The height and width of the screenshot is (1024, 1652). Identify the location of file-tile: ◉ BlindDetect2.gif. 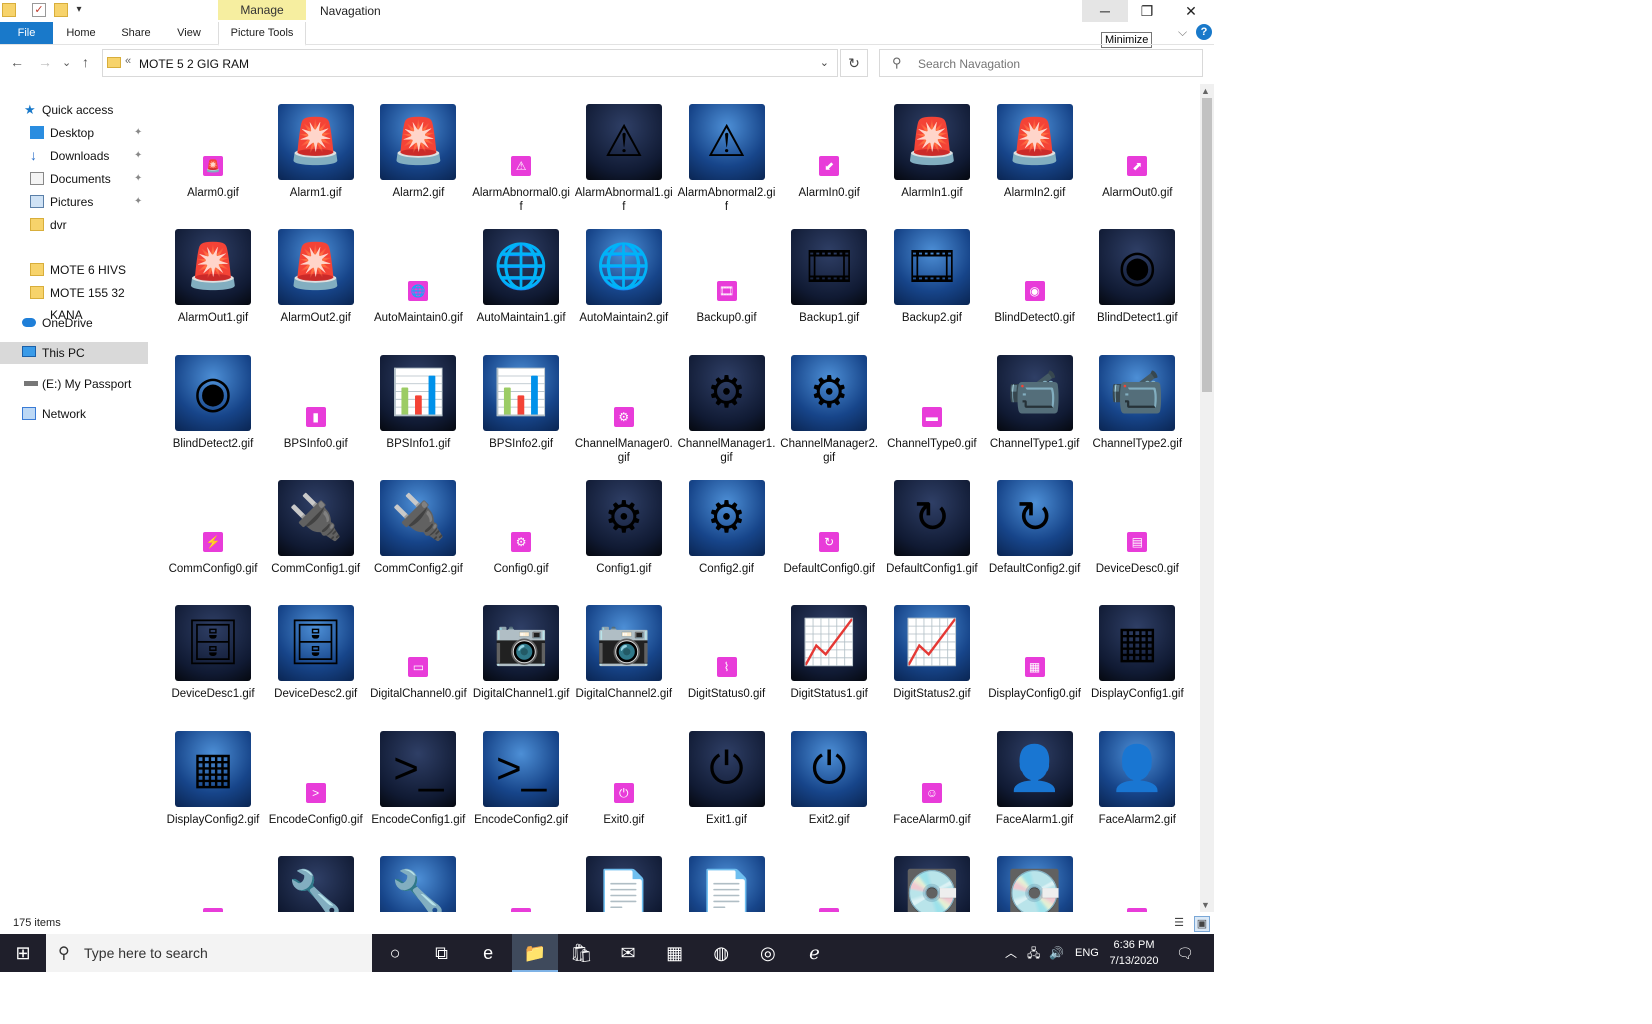
(213, 398).